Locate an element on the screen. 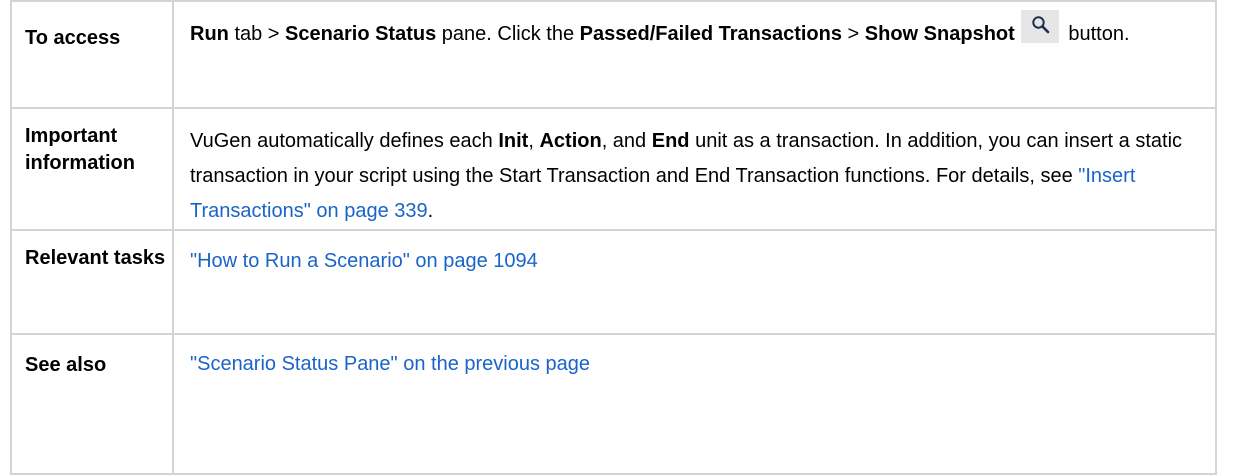  passed-failed-text: Passed/Failed Transactions is located at coordinates (710, 34).